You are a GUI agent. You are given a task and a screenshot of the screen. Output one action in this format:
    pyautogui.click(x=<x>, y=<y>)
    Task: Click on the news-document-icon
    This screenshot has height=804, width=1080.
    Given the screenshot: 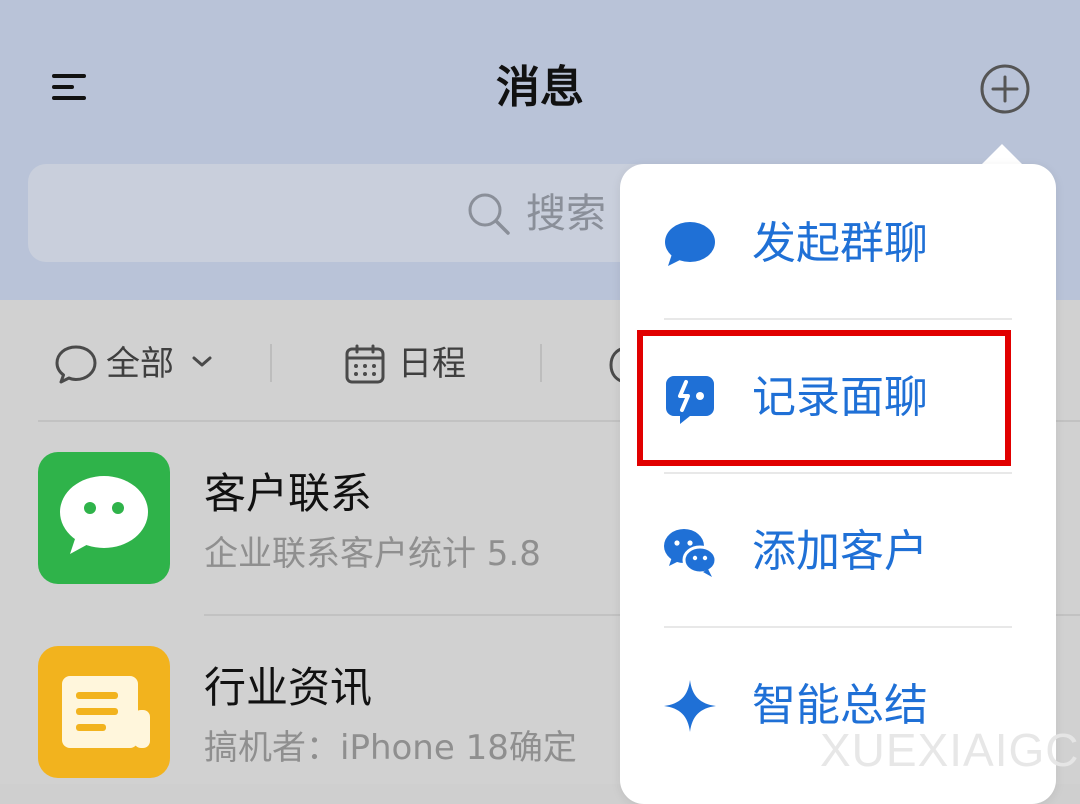 What is the action you would take?
    pyautogui.click(x=106, y=712)
    